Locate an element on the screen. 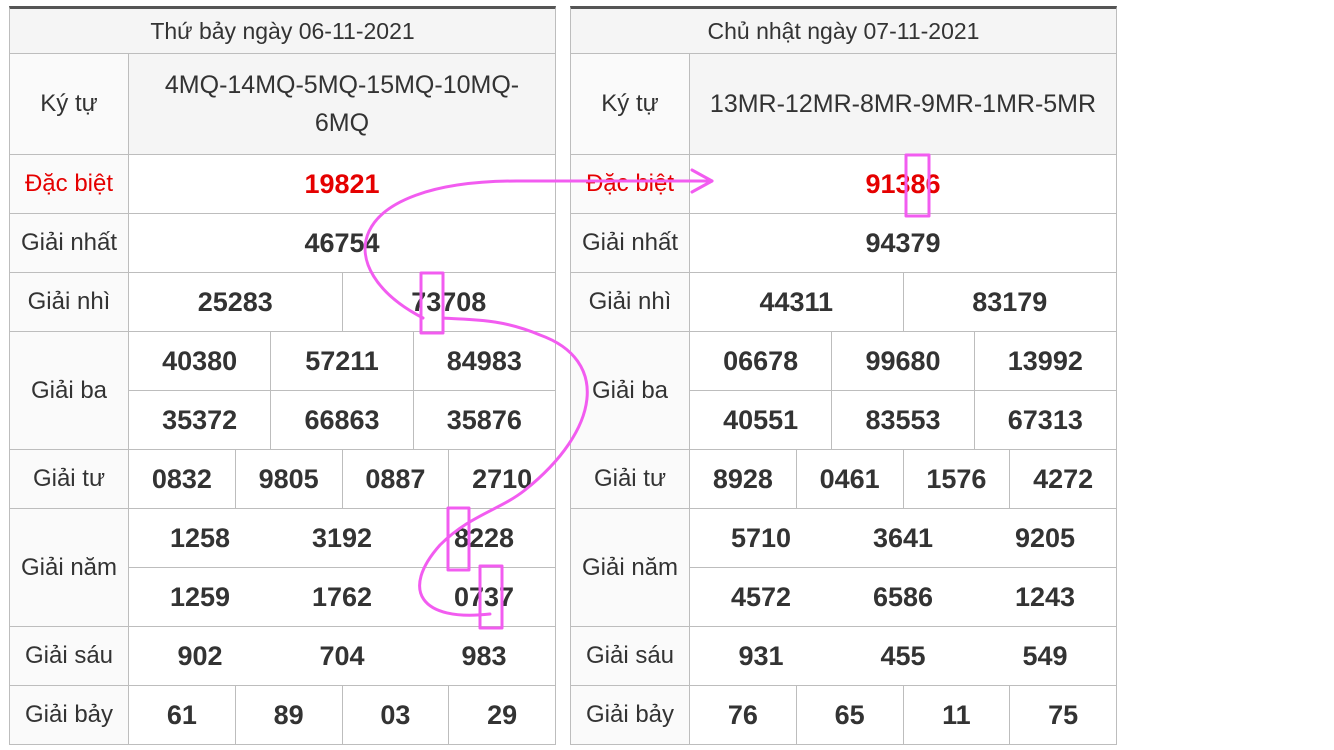  fifth-prize-value: 1259 is located at coordinates (200, 596).